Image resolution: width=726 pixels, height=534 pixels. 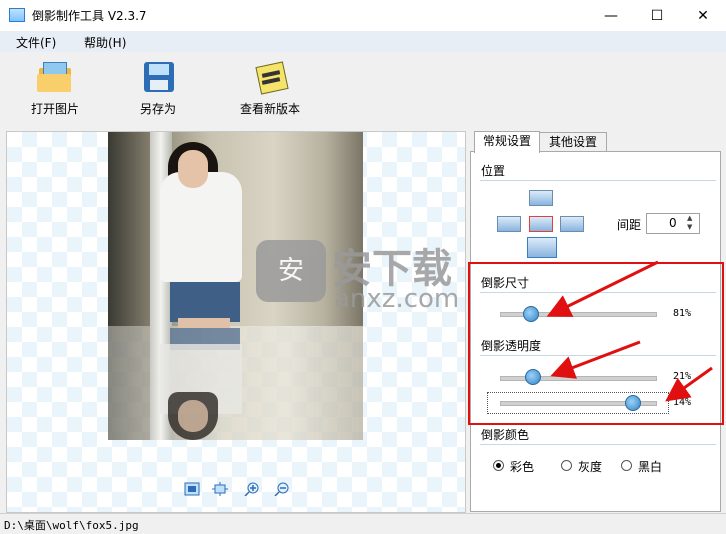 What do you see at coordinates (657, 15) in the screenshot?
I see `maximize-button: ☐` at bounding box center [657, 15].